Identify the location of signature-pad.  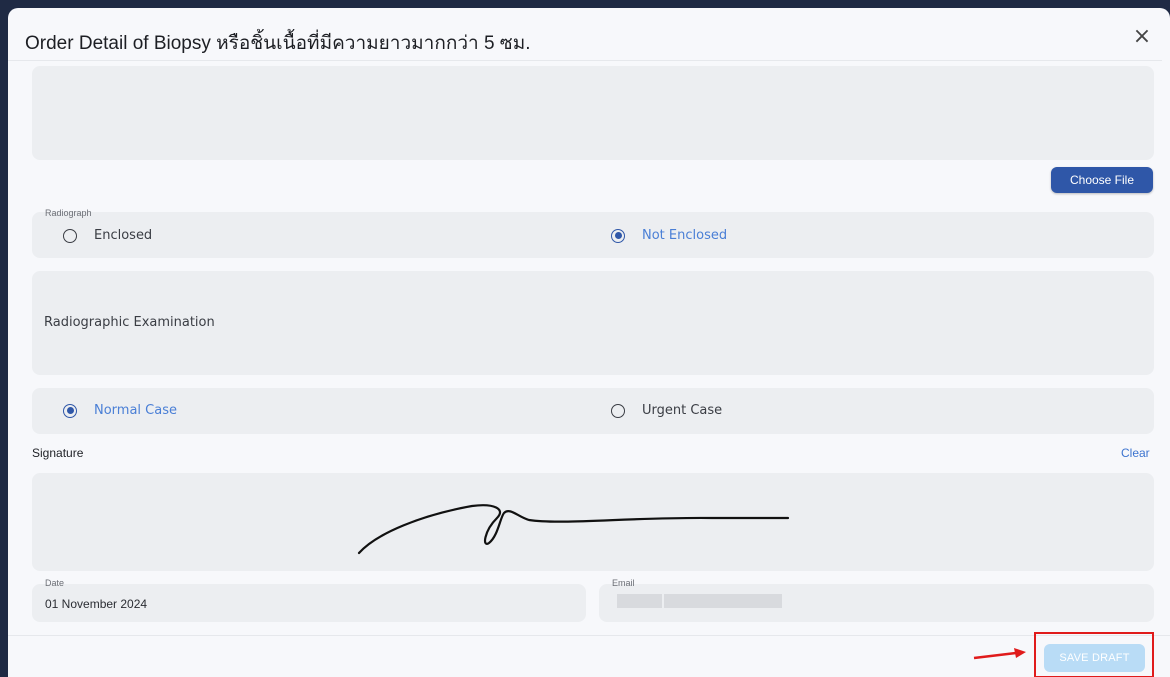
(593, 522).